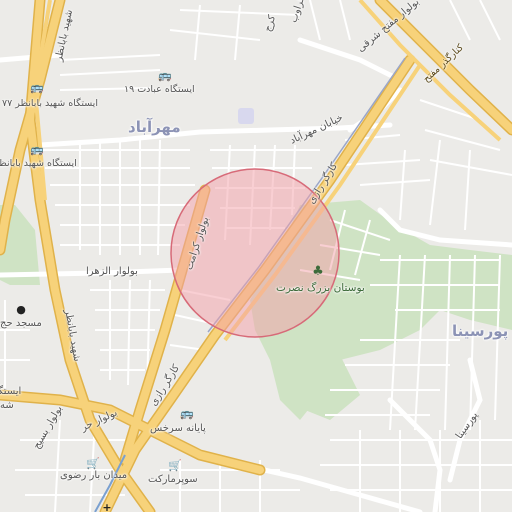 The height and width of the screenshot is (512, 512). What do you see at coordinates (173, 479) in the screenshot?
I see `poi-label-supermarket: سوپرمارکت` at bounding box center [173, 479].